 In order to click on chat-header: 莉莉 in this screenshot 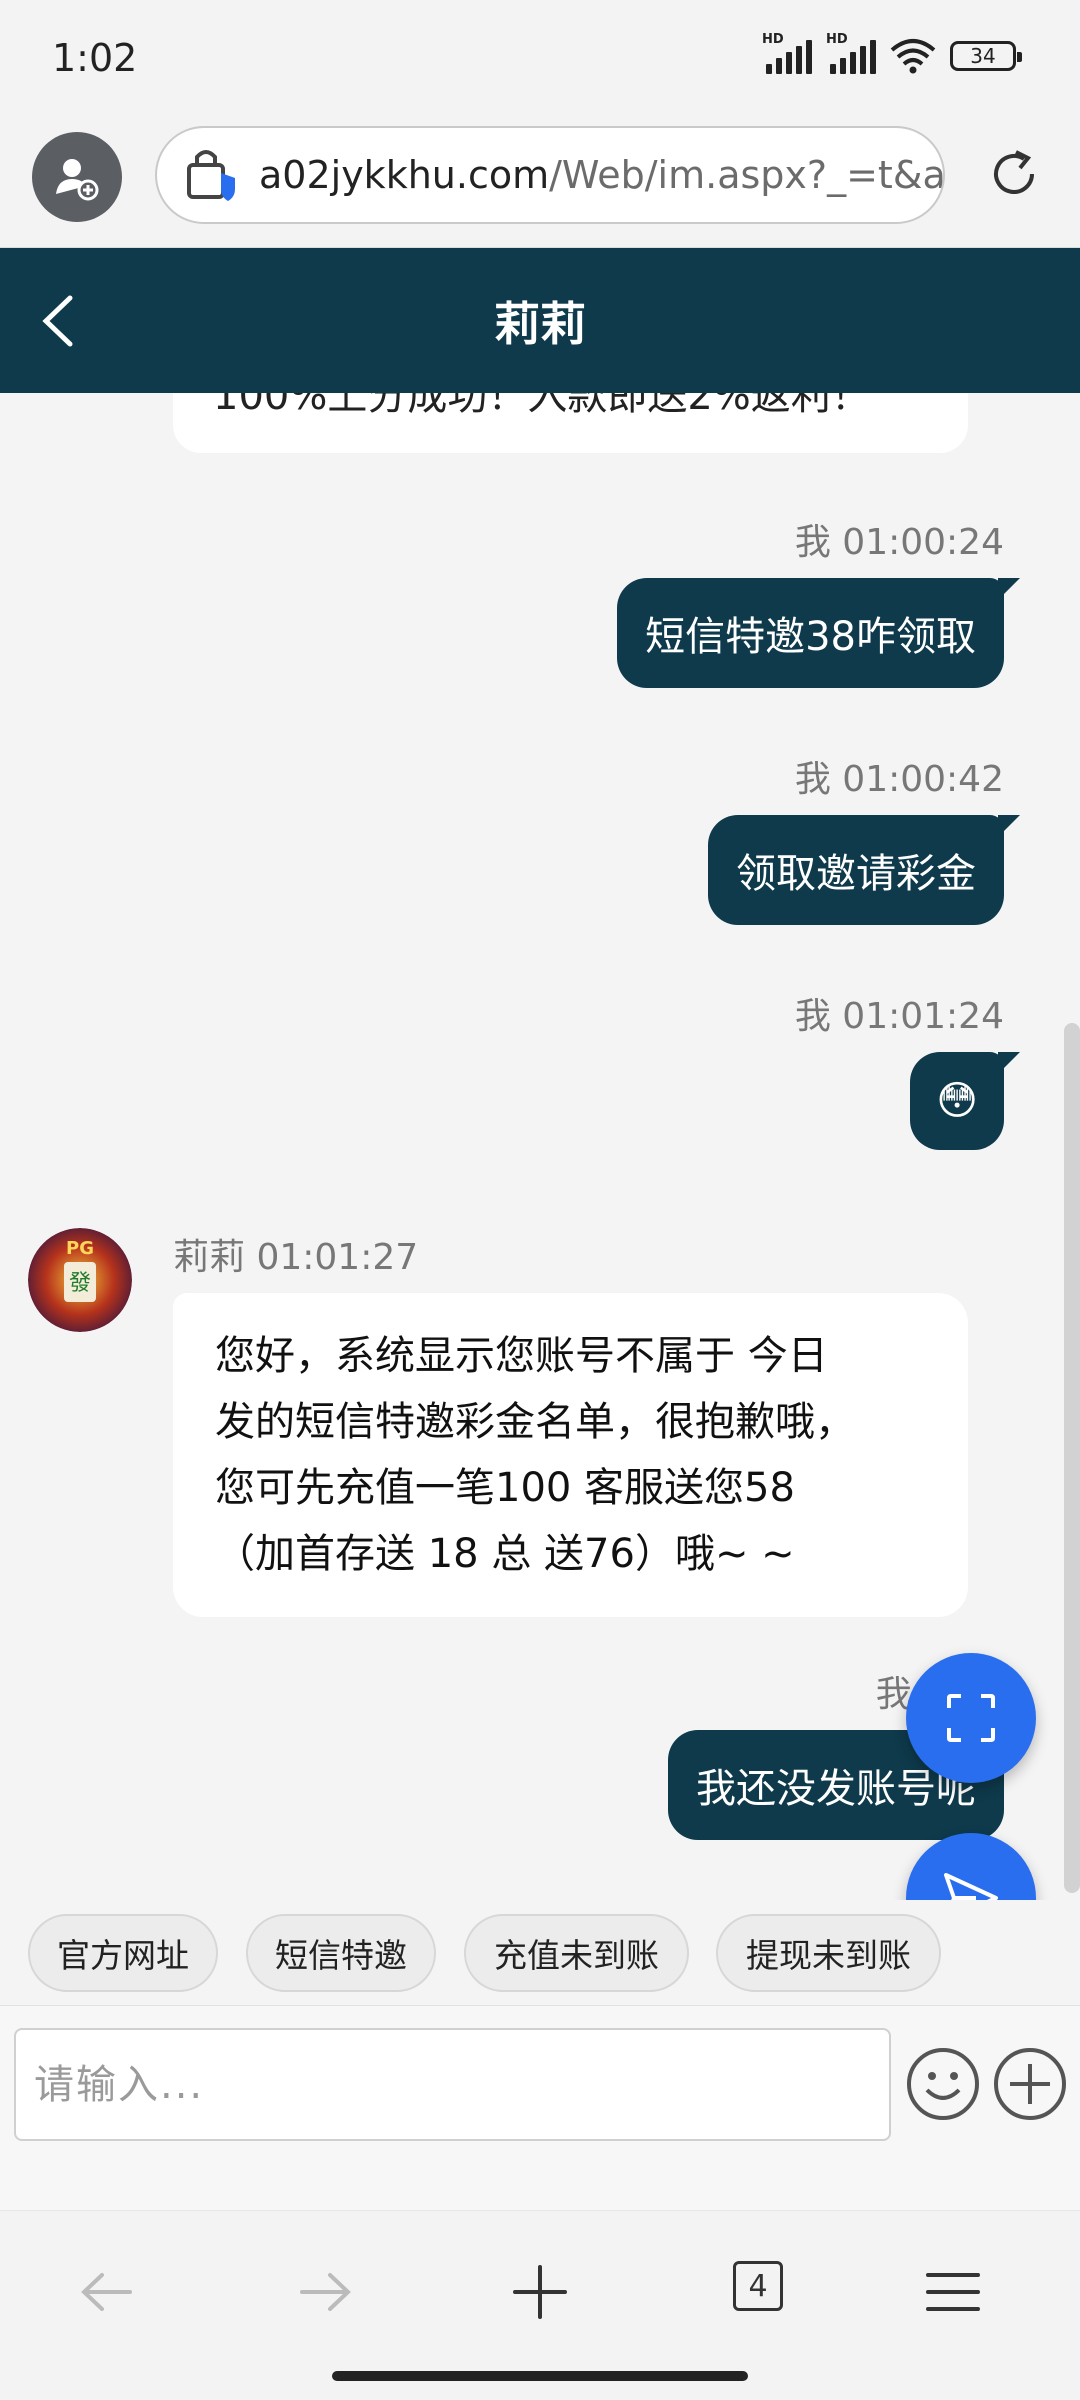, I will do `click(540, 320)`.